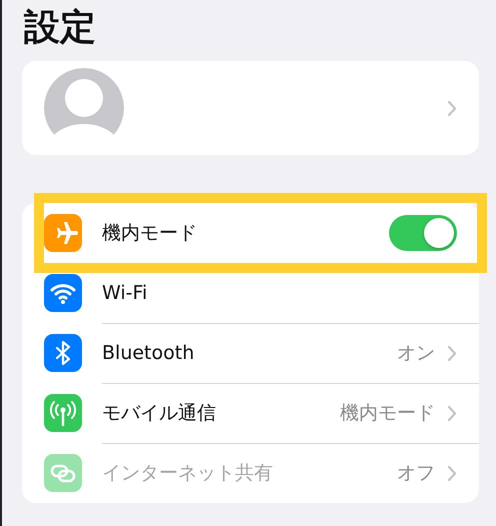 Image resolution: width=496 pixels, height=526 pixels. I want to click on row-label: Bluetooth, so click(148, 353).